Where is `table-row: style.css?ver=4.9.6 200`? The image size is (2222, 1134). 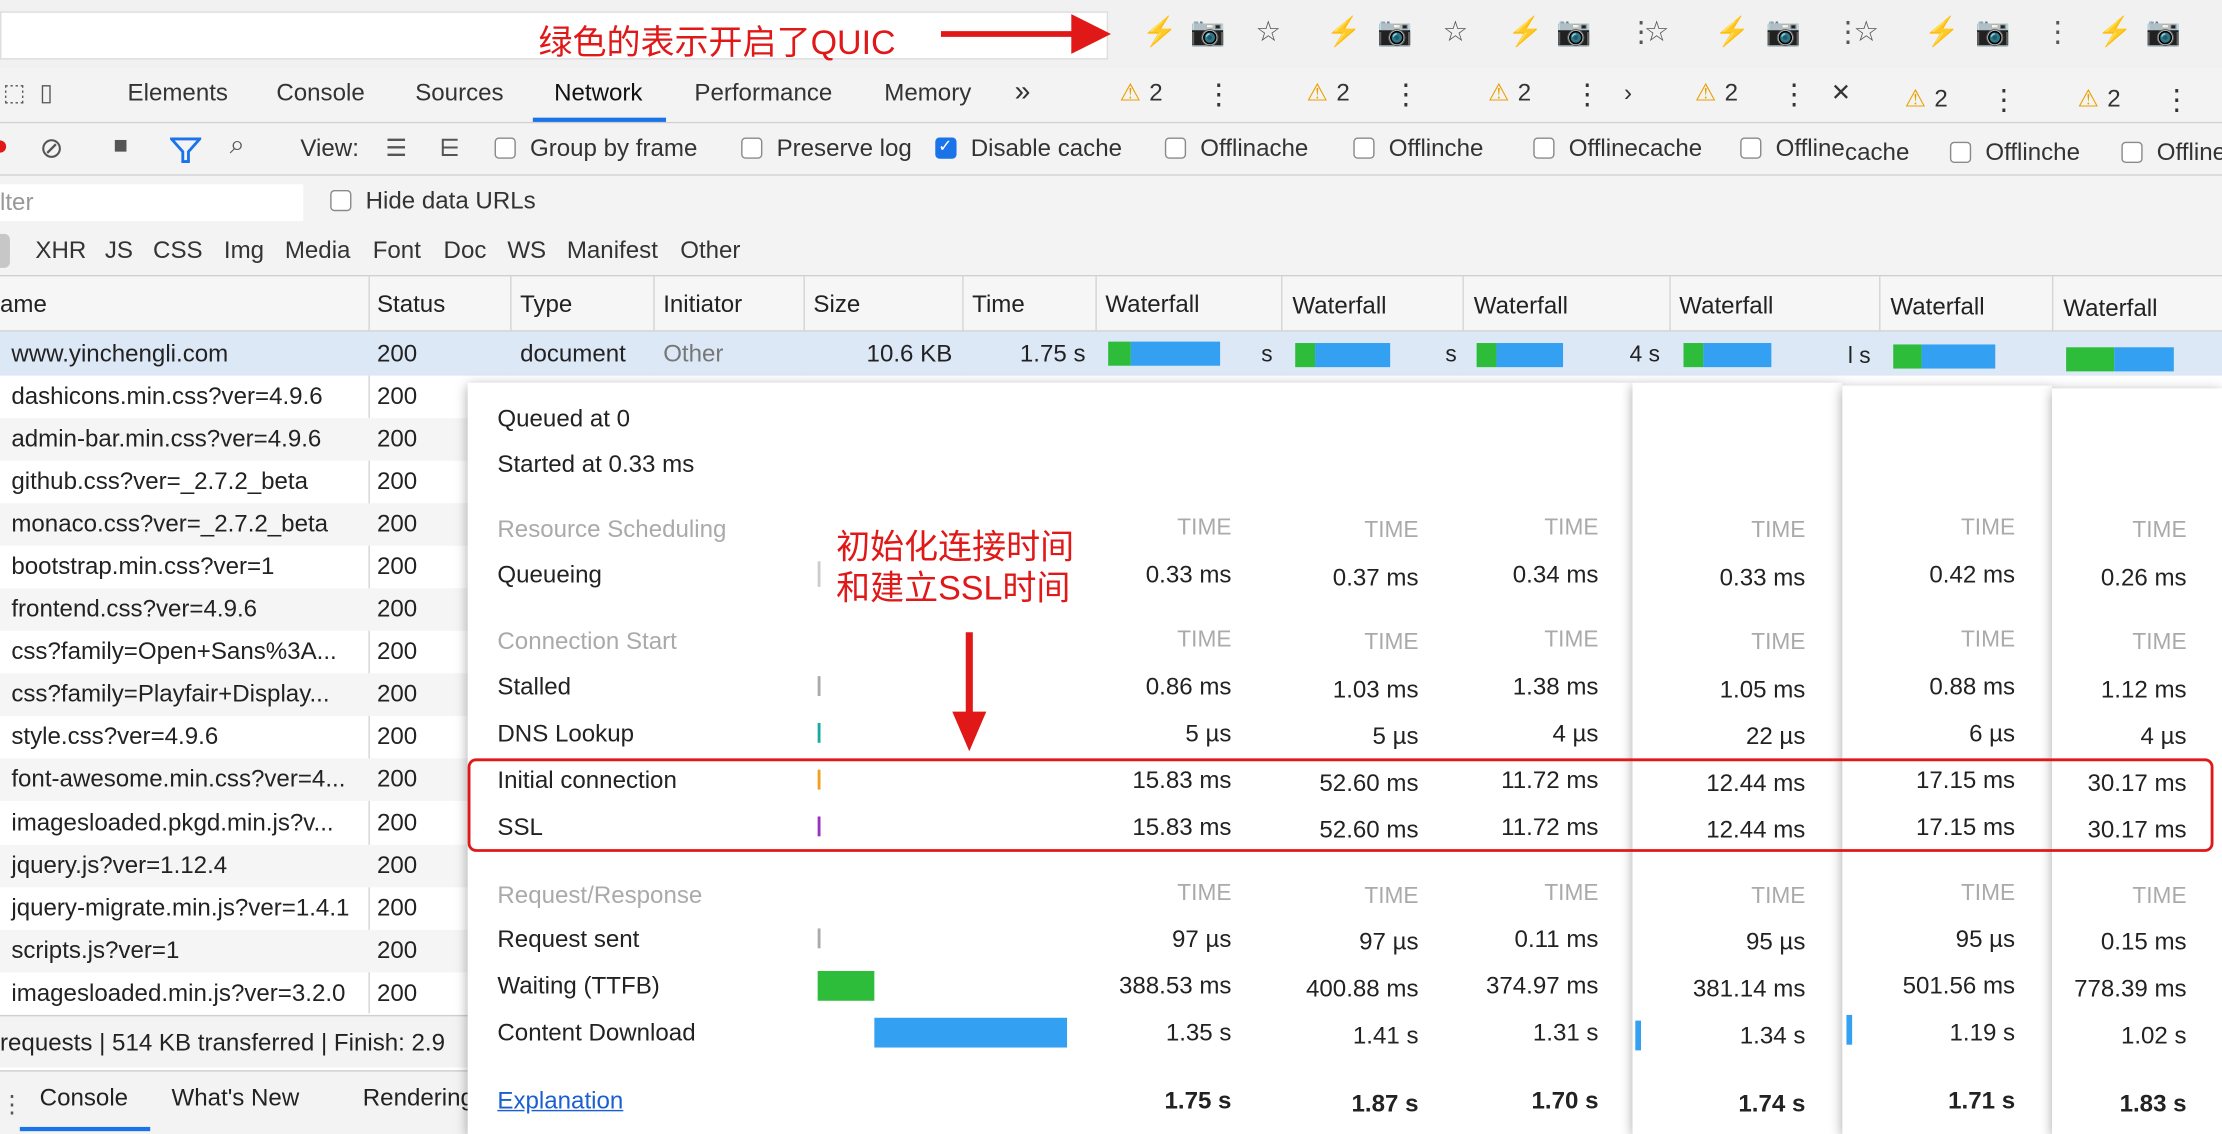
table-row: style.css?ver=4.9.6 200 is located at coordinates (234, 737).